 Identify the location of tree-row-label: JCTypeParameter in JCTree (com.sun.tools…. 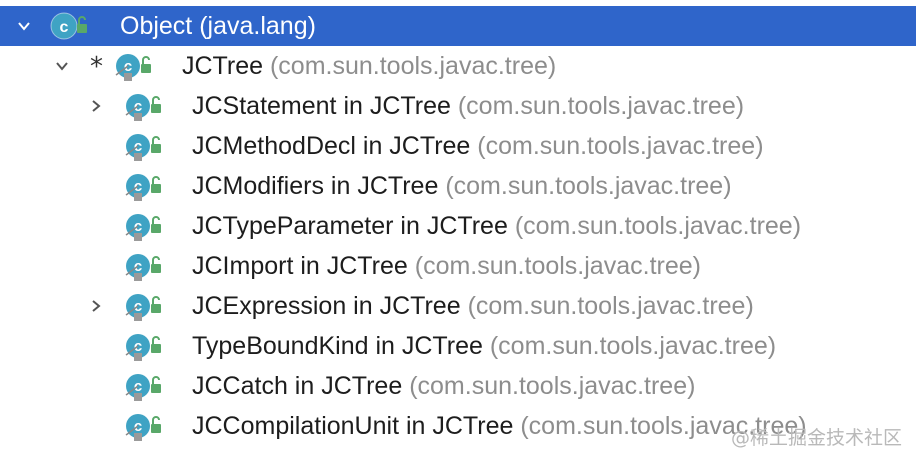
(496, 226).